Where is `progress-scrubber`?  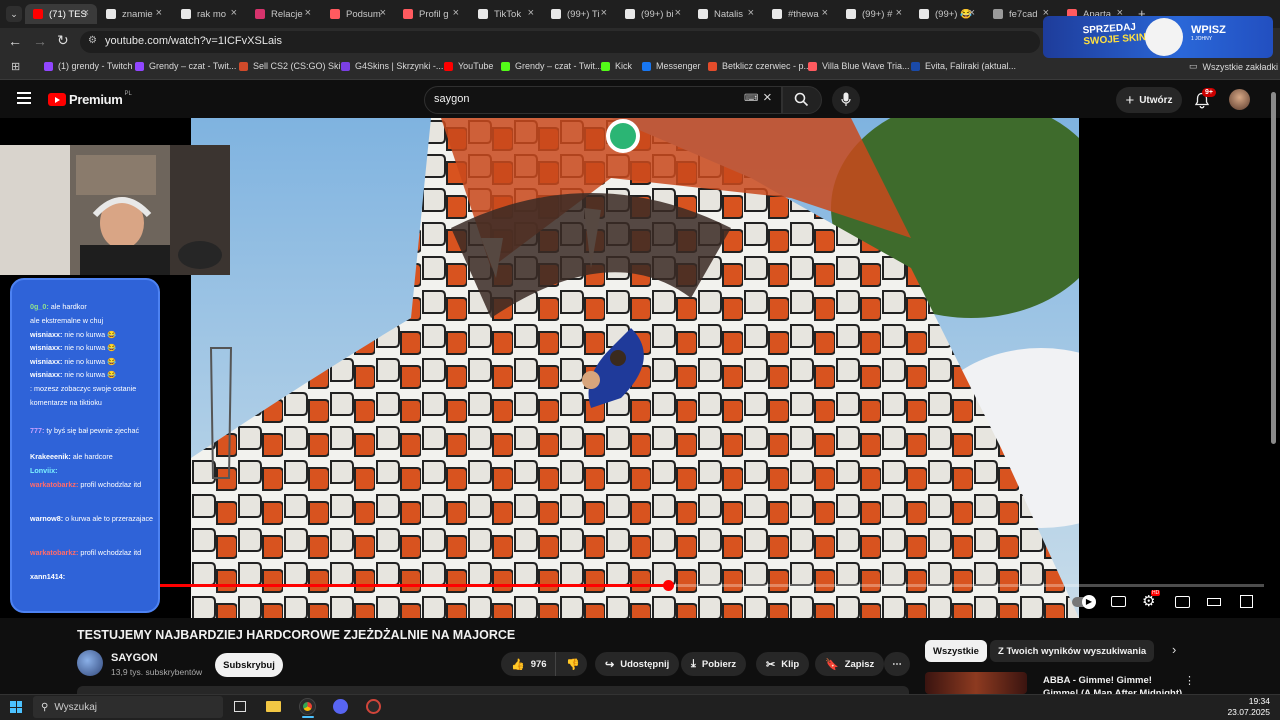 progress-scrubber is located at coordinates (668, 585).